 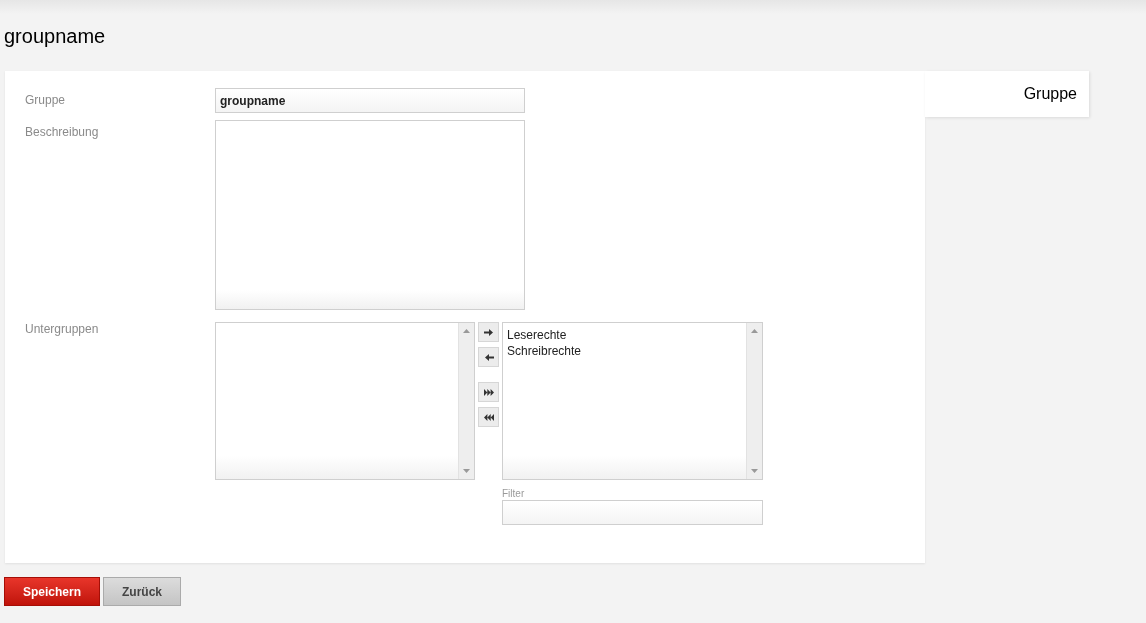 I want to click on field-label: Gruppe, so click(x=46, y=100).